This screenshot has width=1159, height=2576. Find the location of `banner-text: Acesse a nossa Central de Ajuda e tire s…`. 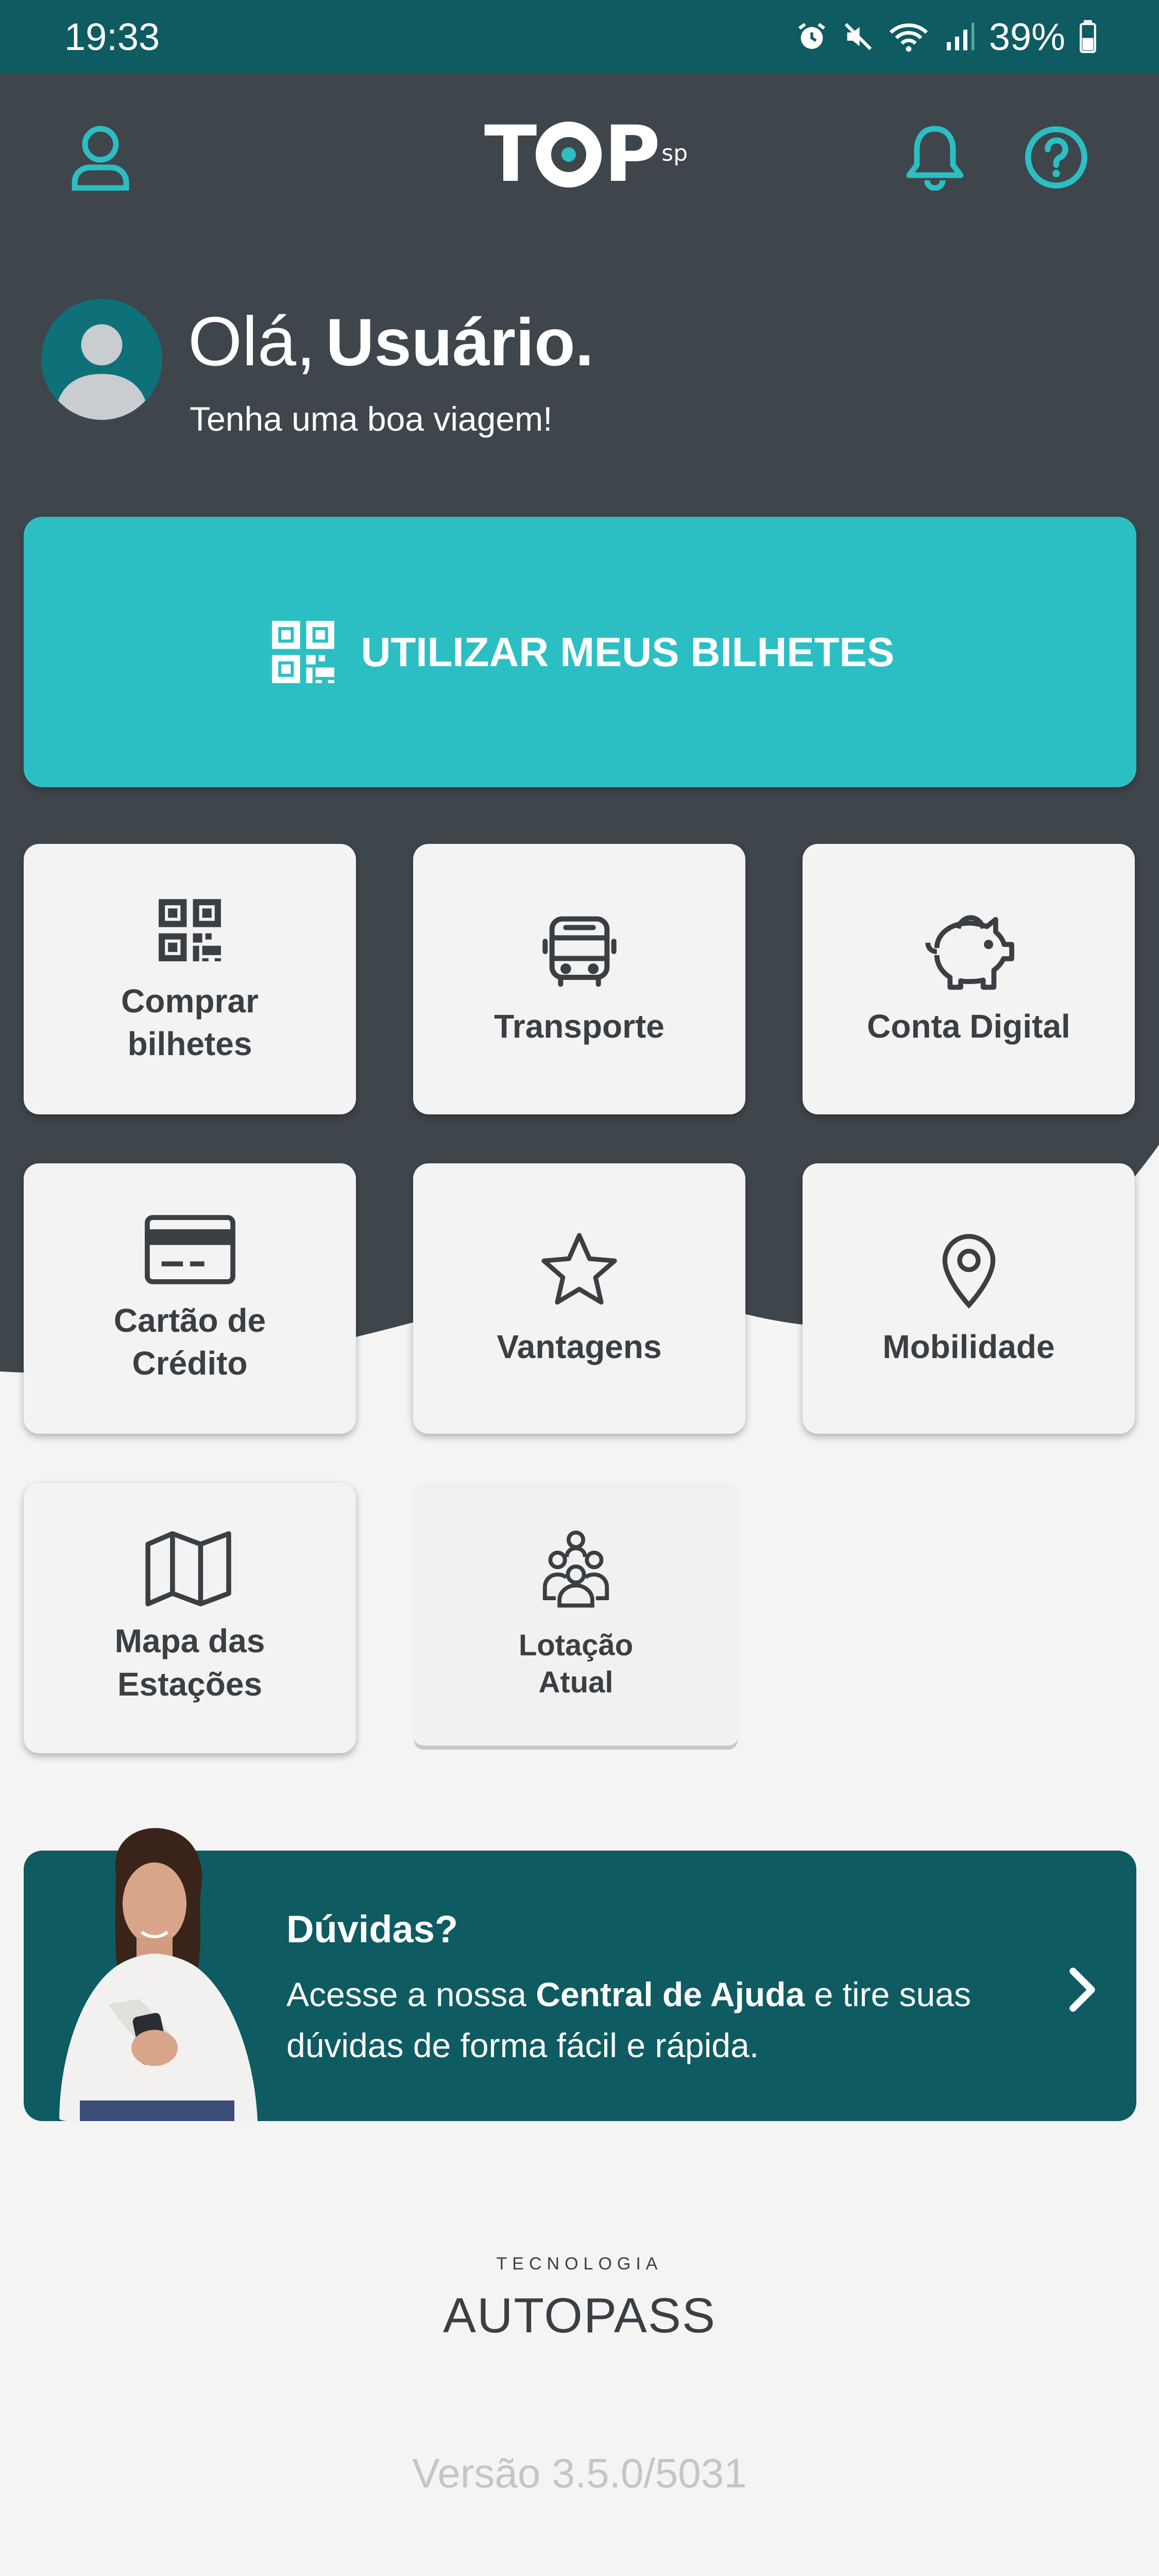

banner-text: Acesse a nossa Central de Ajuda e tire s… is located at coordinates (628, 2020).